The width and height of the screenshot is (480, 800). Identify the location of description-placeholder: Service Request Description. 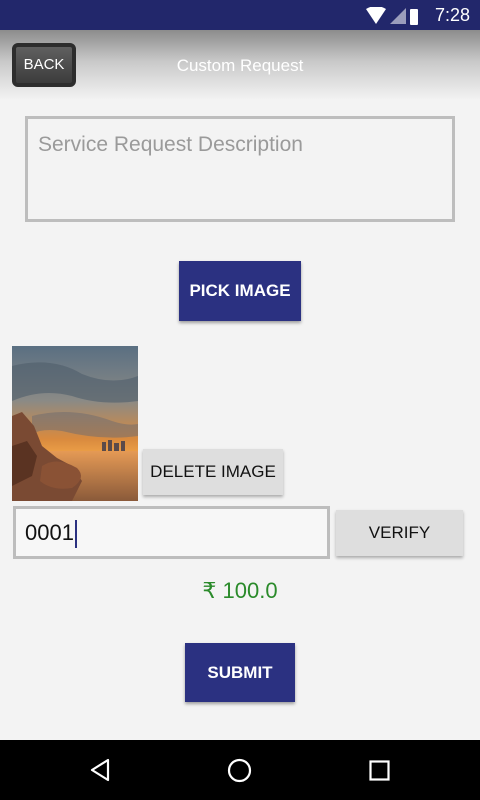
(170, 144).